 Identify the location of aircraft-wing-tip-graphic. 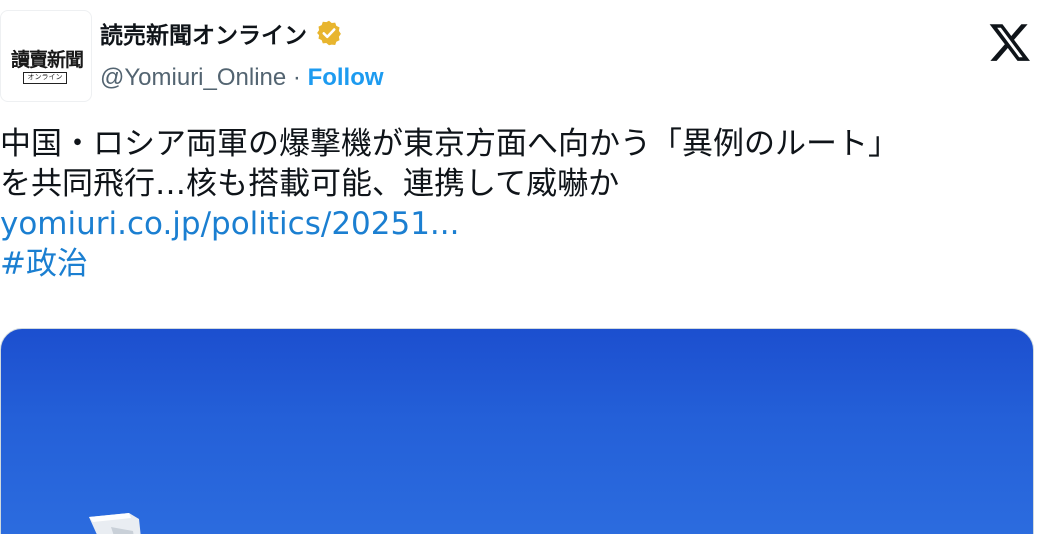
(115, 523).